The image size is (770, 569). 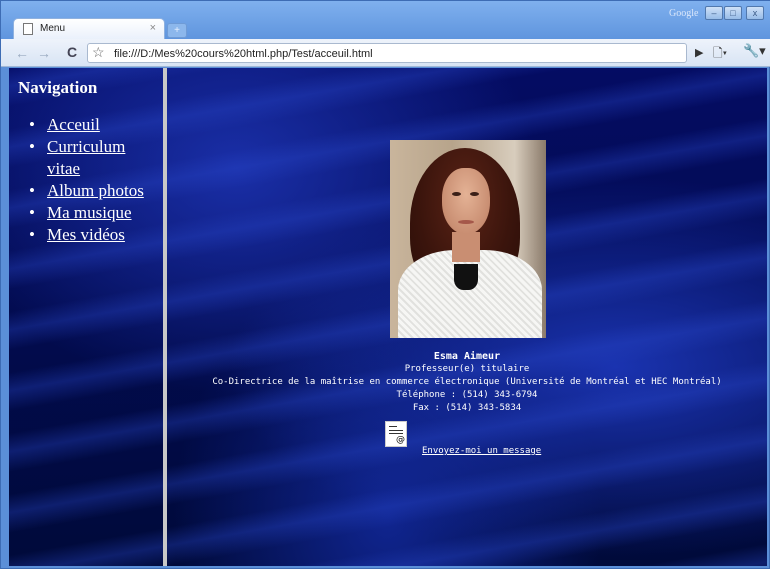 What do you see at coordinates (58, 87) in the screenshot?
I see `navigation-title: Navigation` at bounding box center [58, 87].